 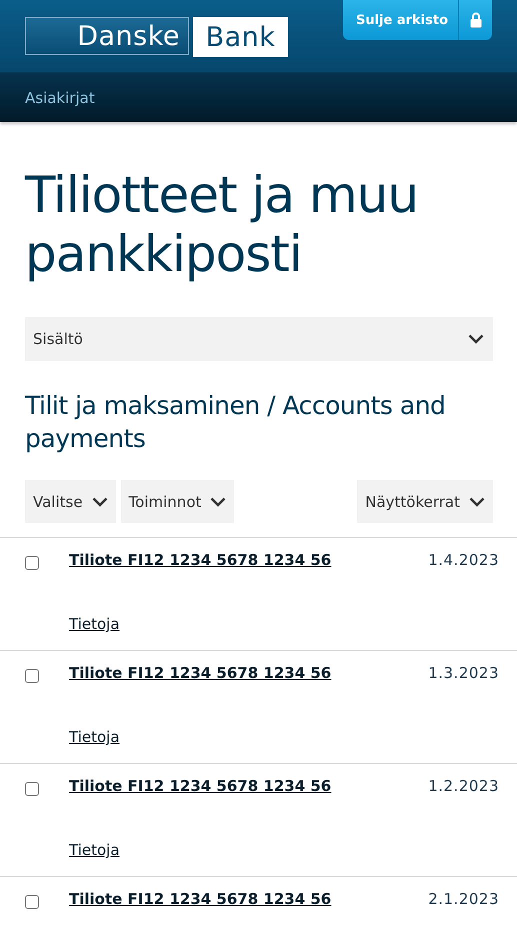 What do you see at coordinates (463, 561) in the screenshot?
I see `document-date: 1.4.2023` at bounding box center [463, 561].